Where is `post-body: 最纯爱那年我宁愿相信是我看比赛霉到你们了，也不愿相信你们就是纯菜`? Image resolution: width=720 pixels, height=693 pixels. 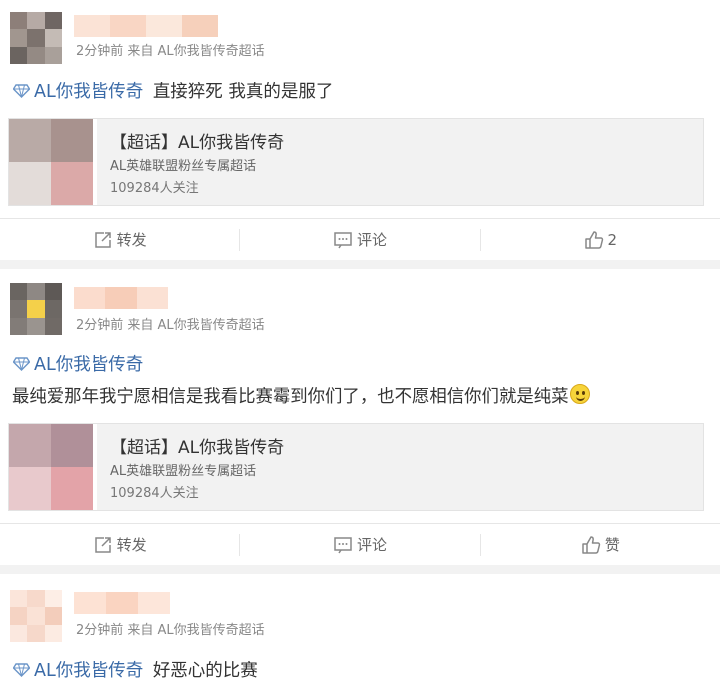
post-body: 最纯爱那年我宁愿相信是我看比赛霉到你们了，也不愿相信你们就是纯菜 is located at coordinates (290, 397).